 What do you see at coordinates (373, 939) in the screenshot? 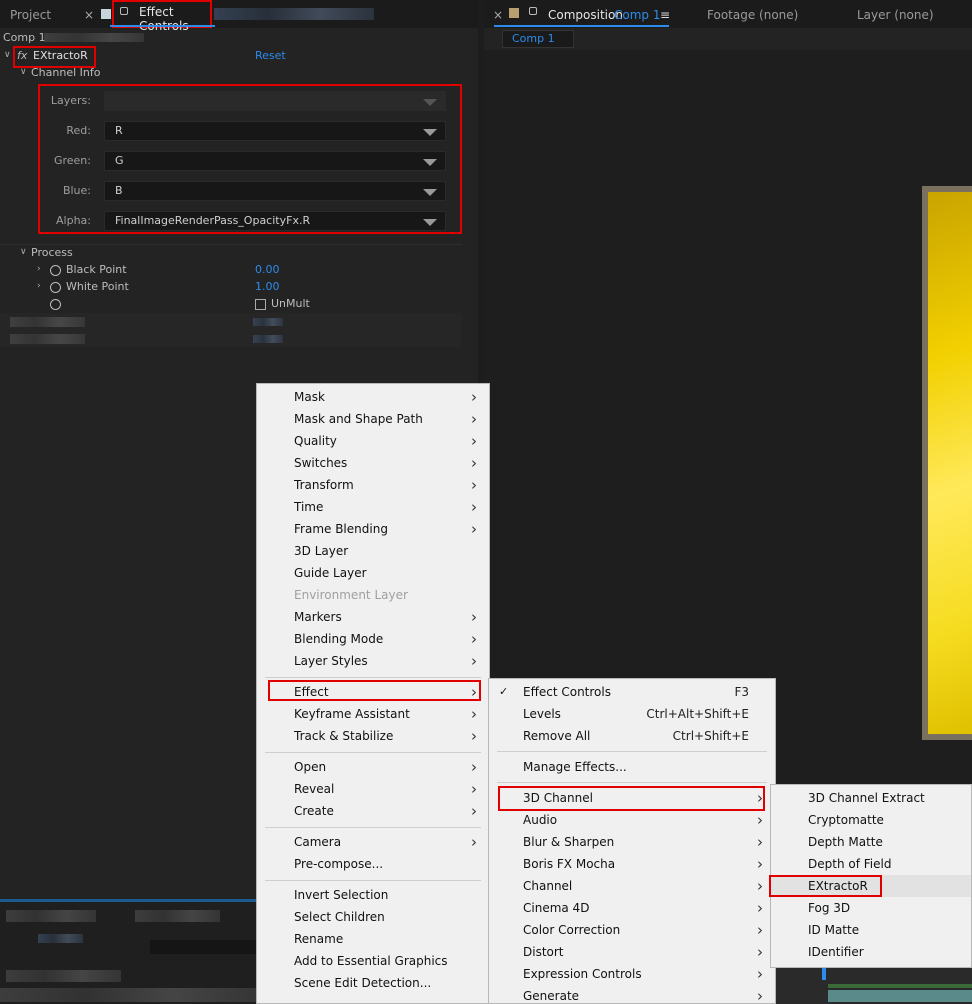
I see `menu-item-rename: Rename` at bounding box center [373, 939].